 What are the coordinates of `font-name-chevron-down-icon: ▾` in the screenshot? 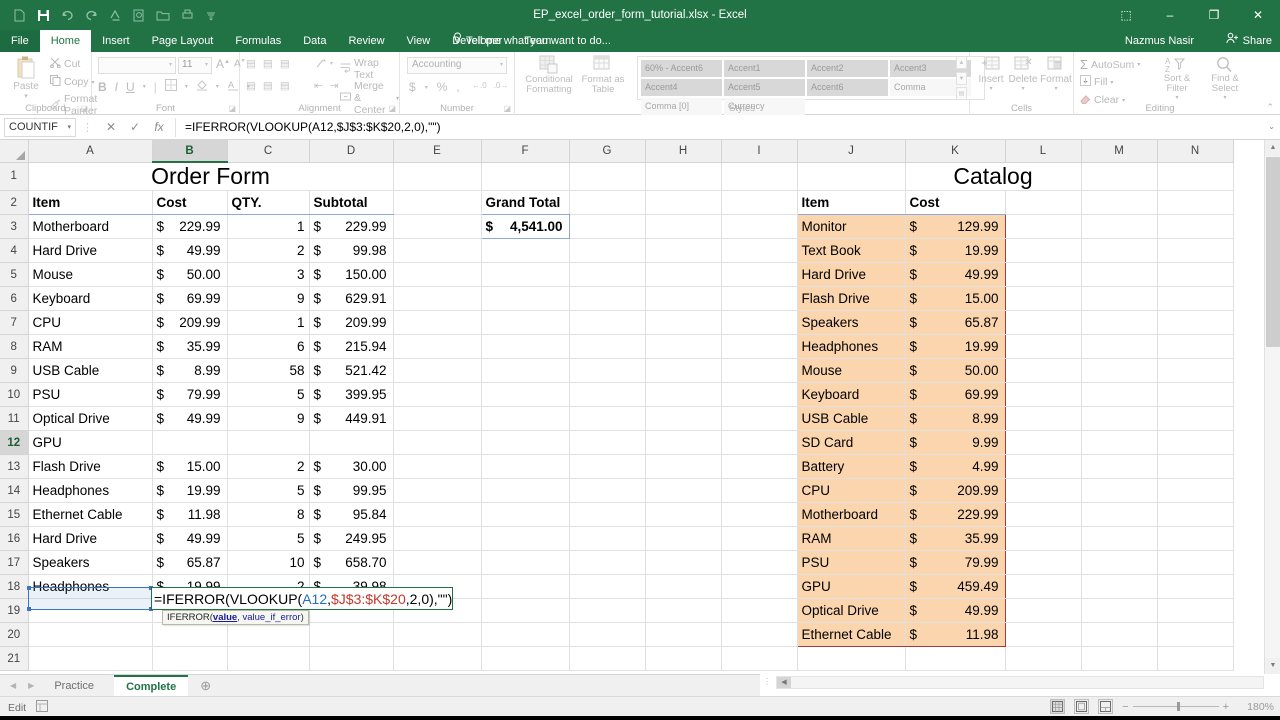 It's located at (170, 64).